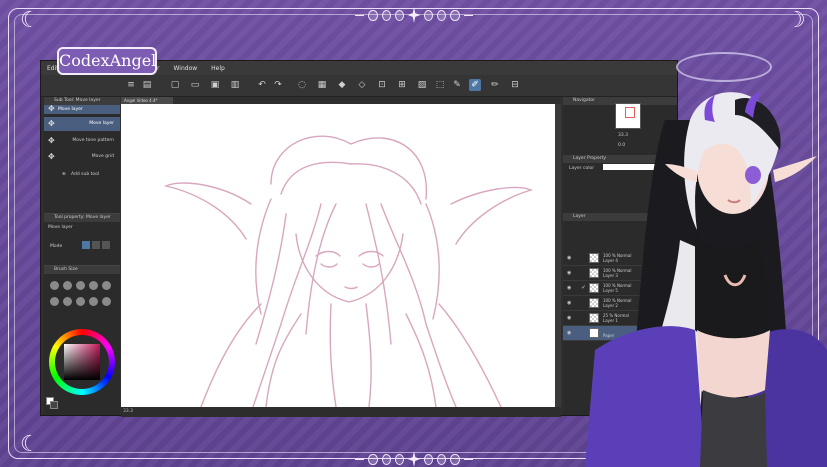 This screenshot has width=827, height=467. Describe the element at coordinates (128, 411) in the screenshot. I see `zoom-readout: 33.3` at that location.